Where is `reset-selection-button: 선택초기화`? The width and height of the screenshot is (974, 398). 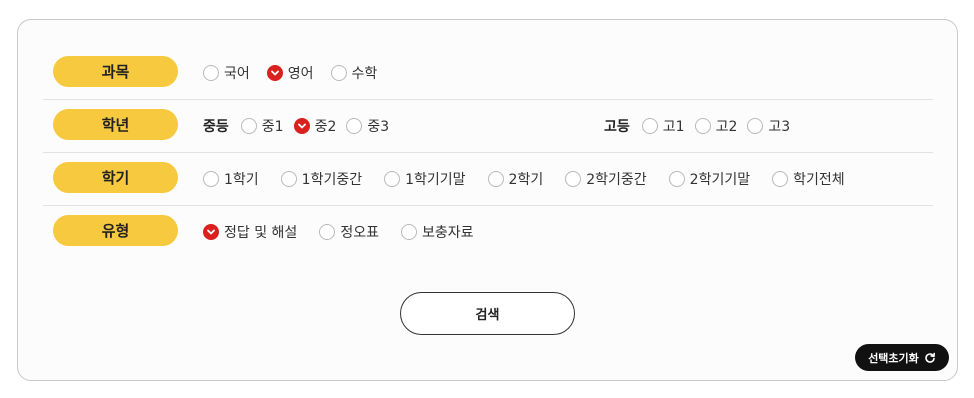 reset-selection-button: 선택초기화 is located at coordinates (902, 357).